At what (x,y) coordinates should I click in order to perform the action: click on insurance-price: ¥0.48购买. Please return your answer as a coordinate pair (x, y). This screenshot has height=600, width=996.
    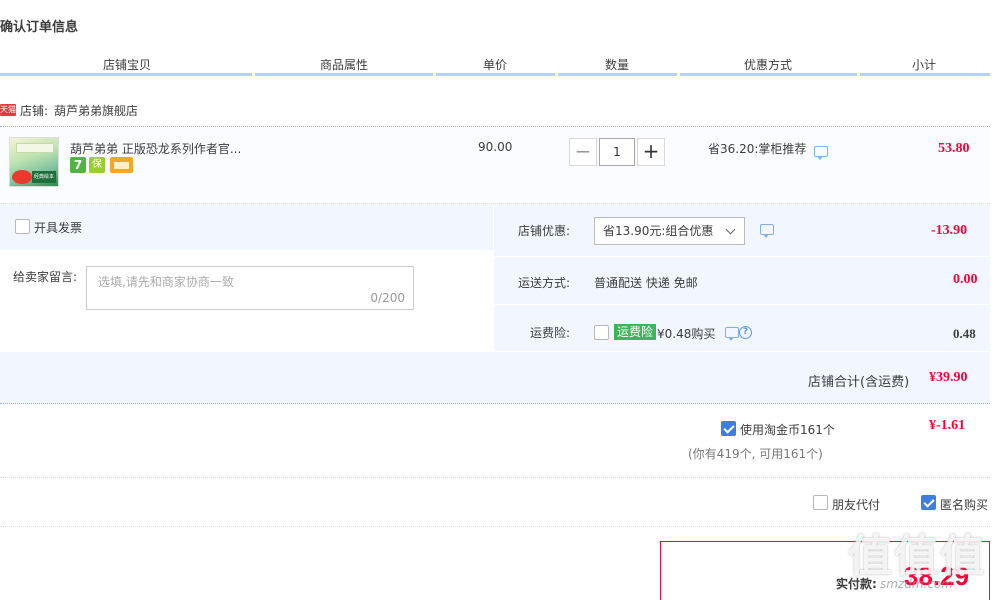
    Looking at the image, I should click on (686, 334).